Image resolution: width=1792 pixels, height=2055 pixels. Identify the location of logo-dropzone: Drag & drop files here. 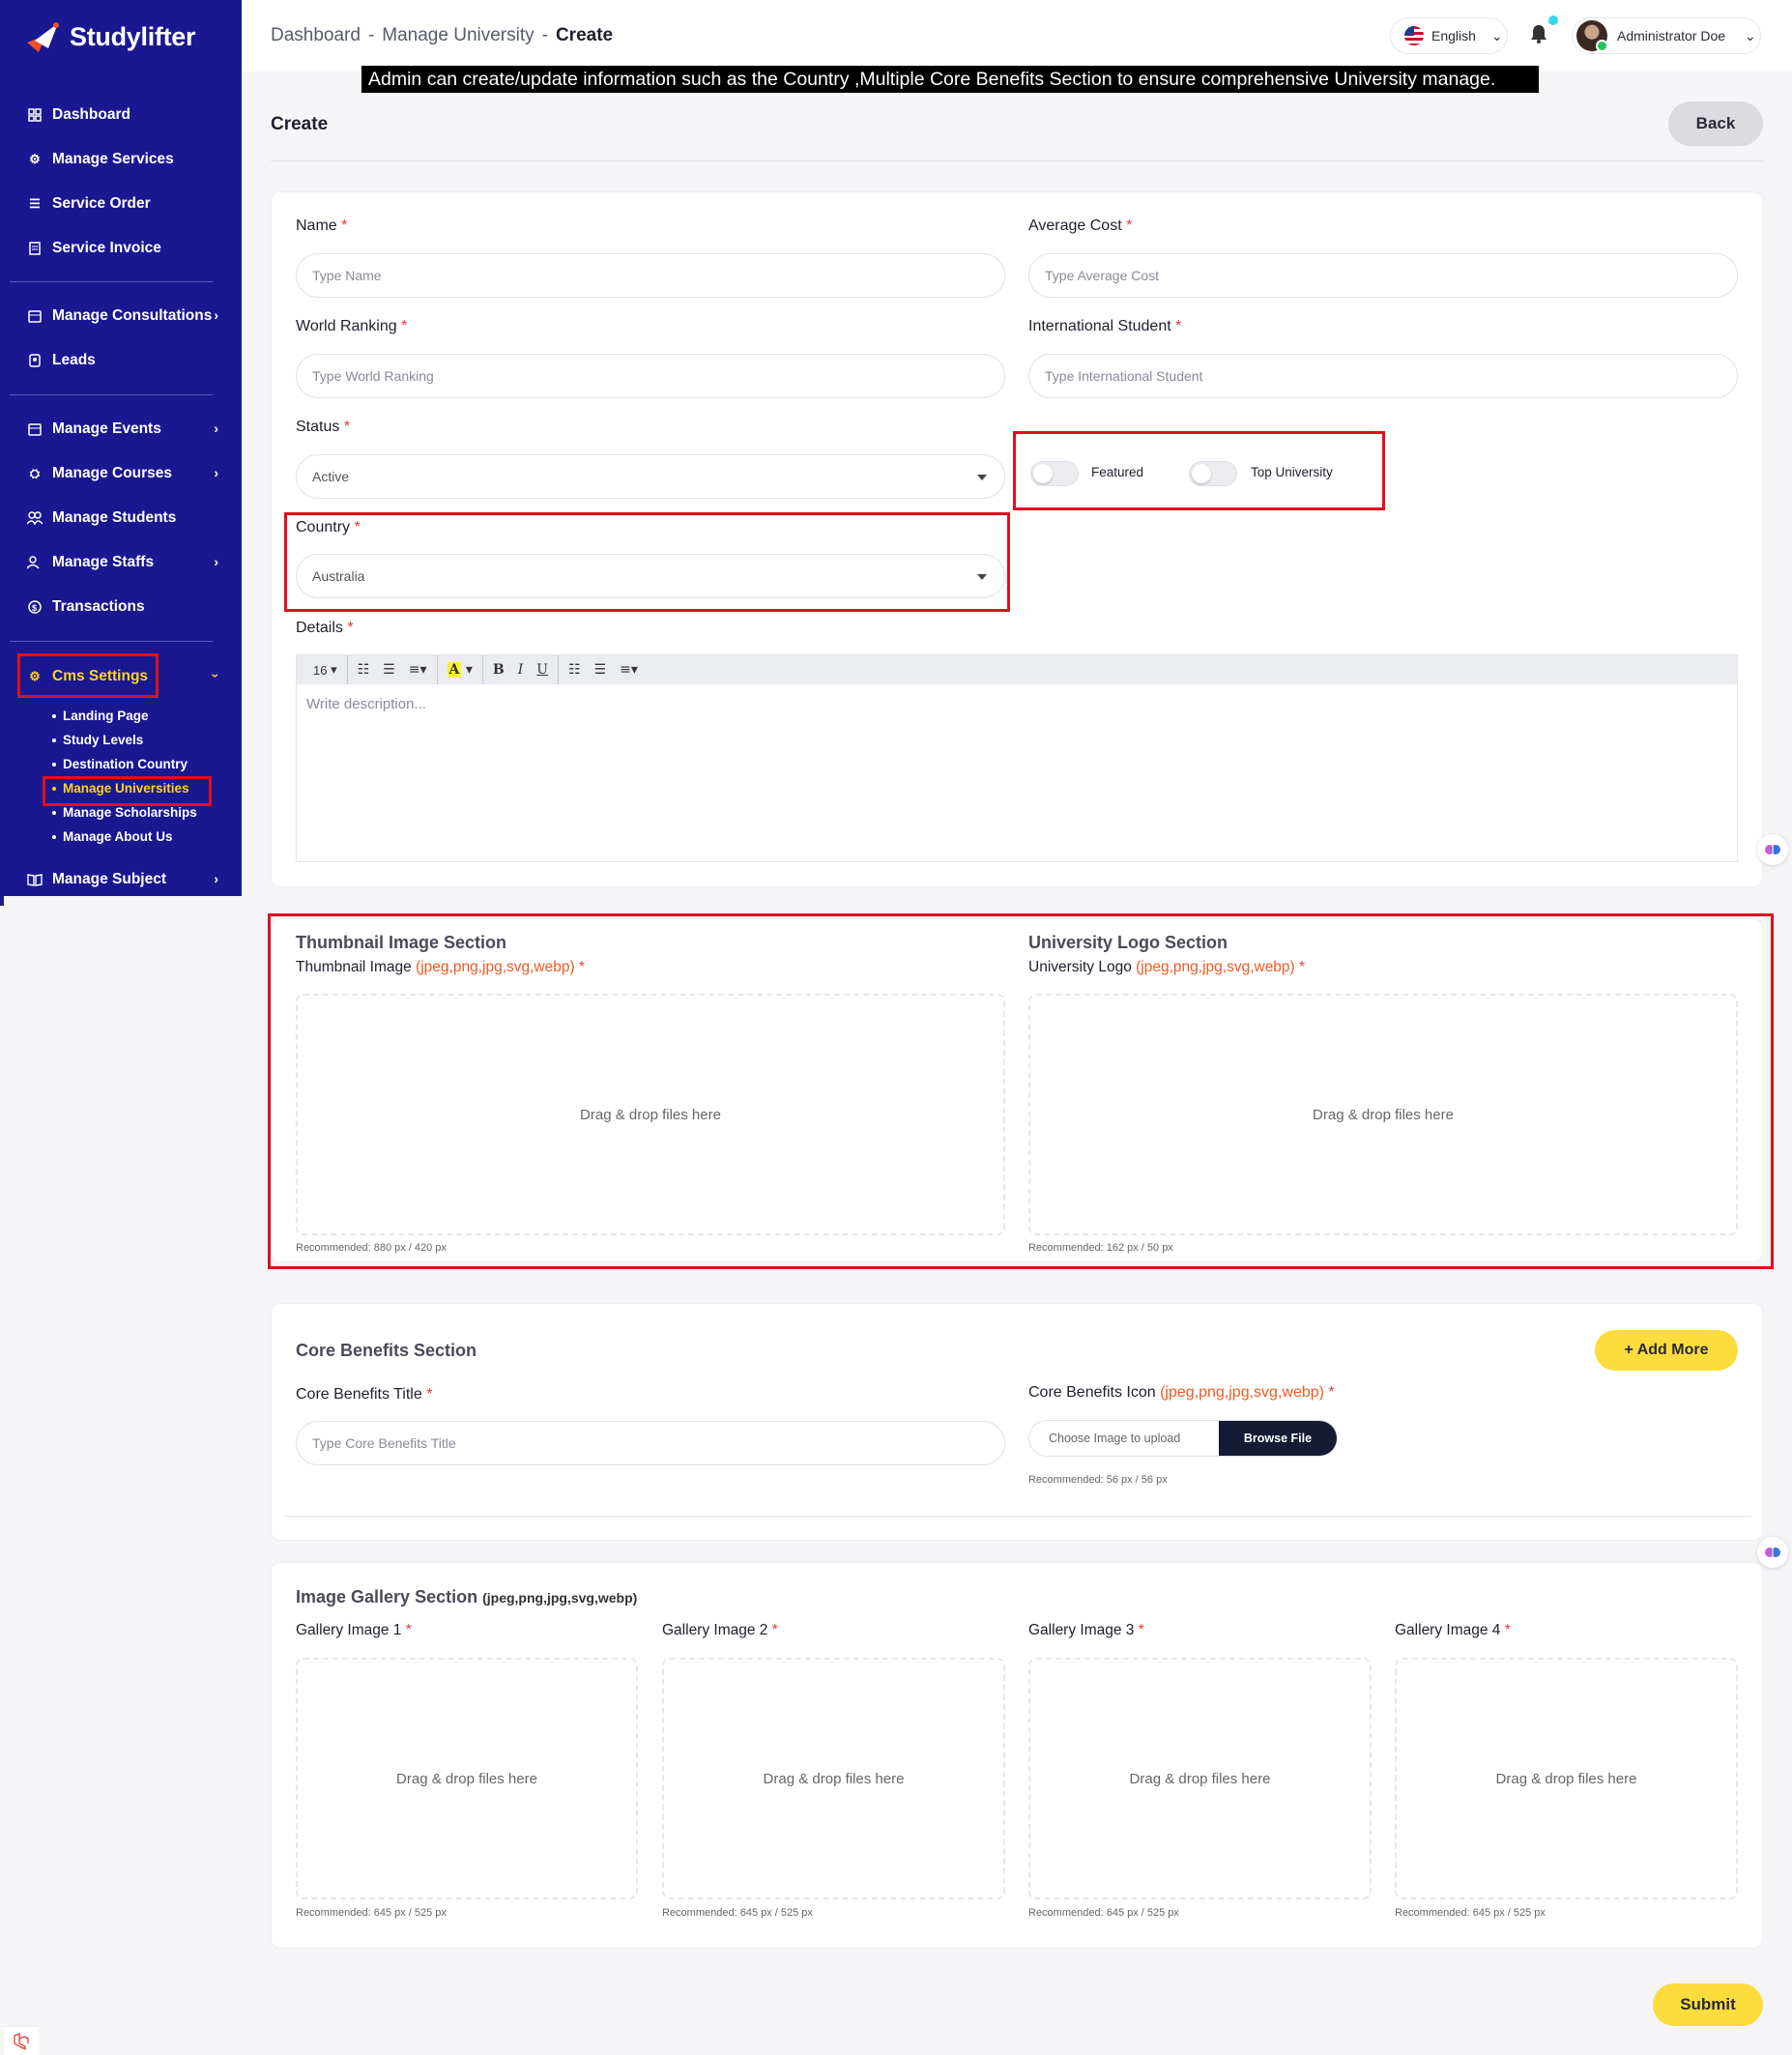
(1383, 1114).